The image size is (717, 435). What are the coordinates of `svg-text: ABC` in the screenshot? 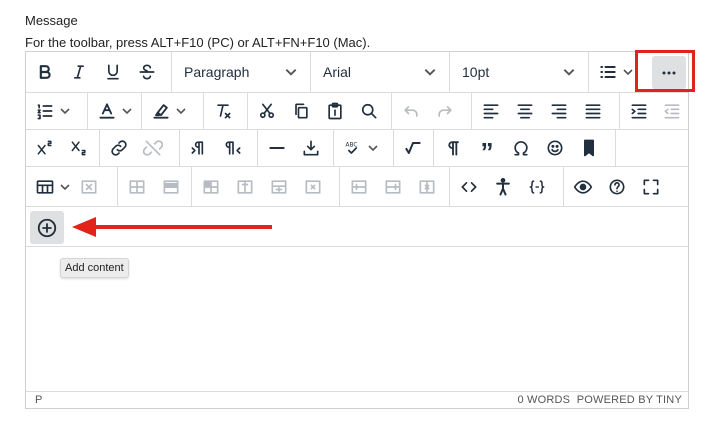 It's located at (352, 145).